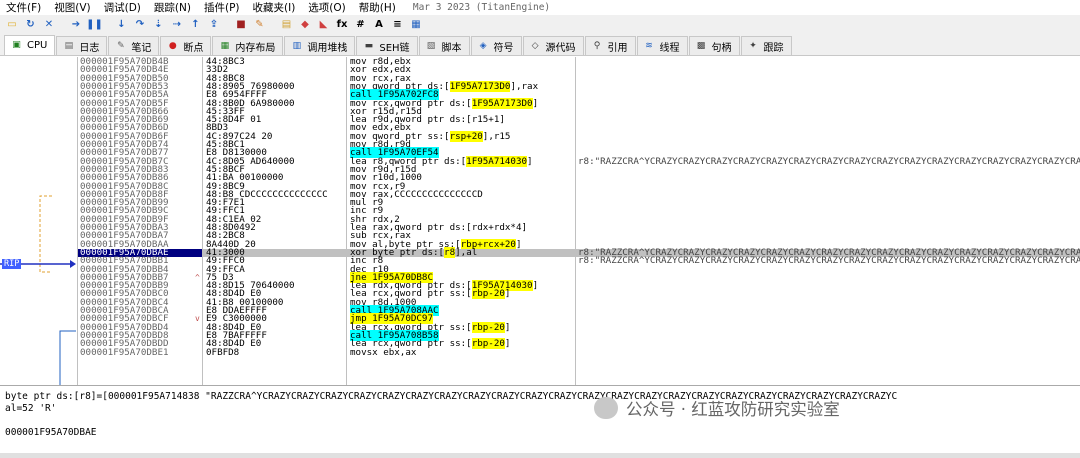  Describe the element at coordinates (287, 25) in the screenshot. I see `comment-icon: ▤` at that location.